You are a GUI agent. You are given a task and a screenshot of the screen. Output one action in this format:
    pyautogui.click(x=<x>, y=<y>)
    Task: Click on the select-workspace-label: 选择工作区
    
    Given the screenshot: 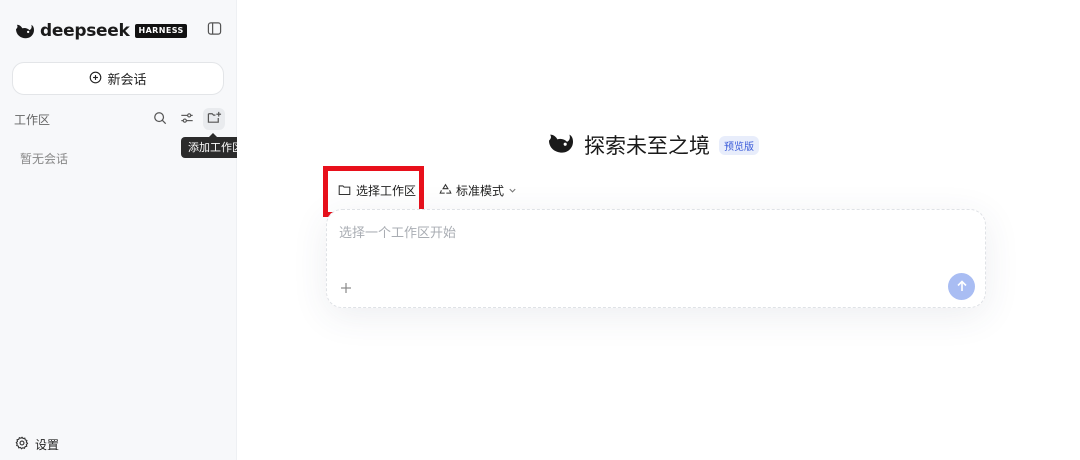 What is the action you would take?
    pyautogui.click(x=386, y=190)
    